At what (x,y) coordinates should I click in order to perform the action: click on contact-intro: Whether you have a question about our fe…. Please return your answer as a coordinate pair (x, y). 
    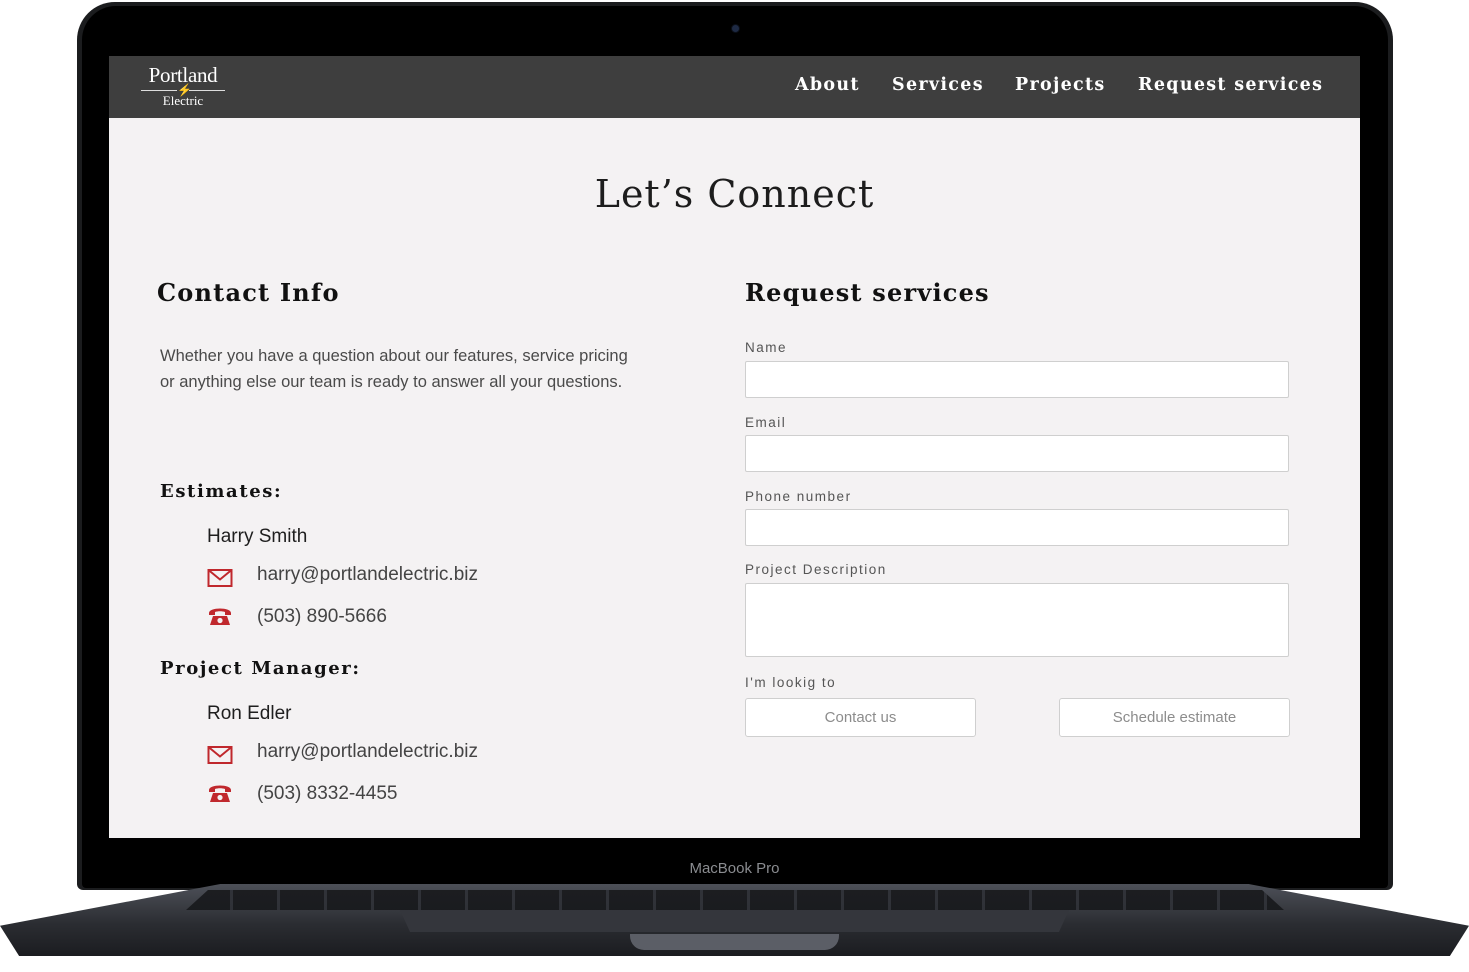
    Looking at the image, I should click on (394, 369).